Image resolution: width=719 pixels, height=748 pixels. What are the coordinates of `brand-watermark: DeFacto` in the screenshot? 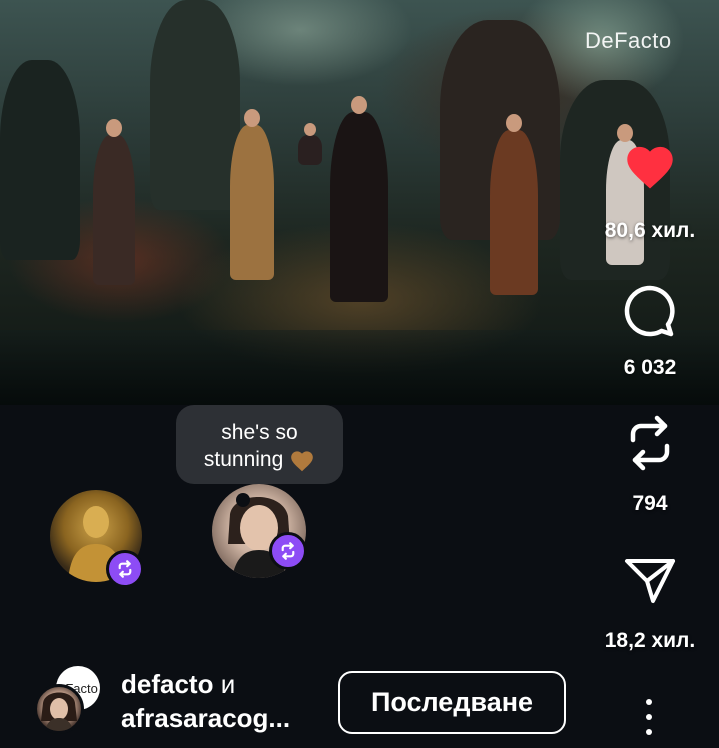 It's located at (628, 40).